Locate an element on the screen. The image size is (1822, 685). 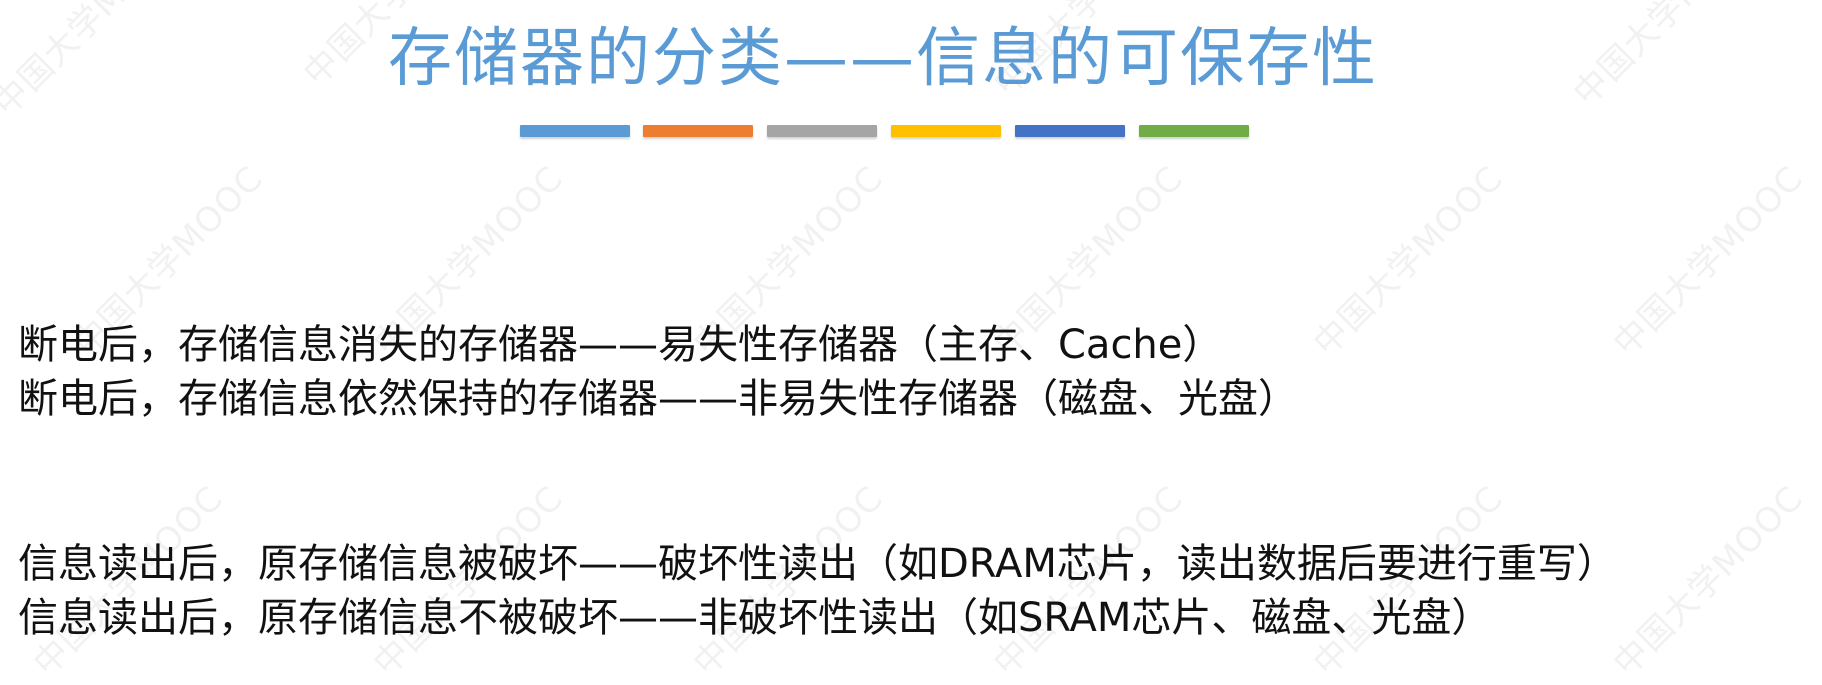
accent-bar-green is located at coordinates (1194, 131).